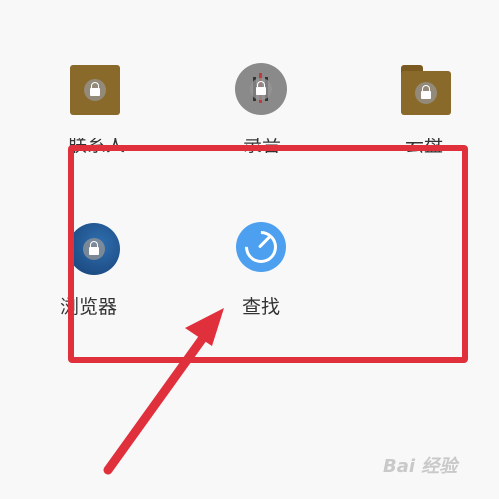 The image size is (499, 499). I want to click on contacts-icon, so click(95, 90).